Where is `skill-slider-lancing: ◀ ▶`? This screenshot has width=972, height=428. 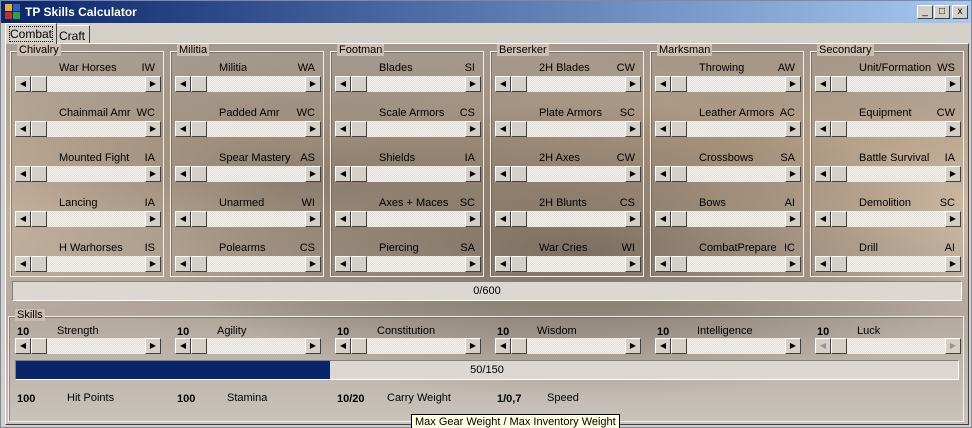 skill-slider-lancing: ◀ ▶ is located at coordinates (88, 219).